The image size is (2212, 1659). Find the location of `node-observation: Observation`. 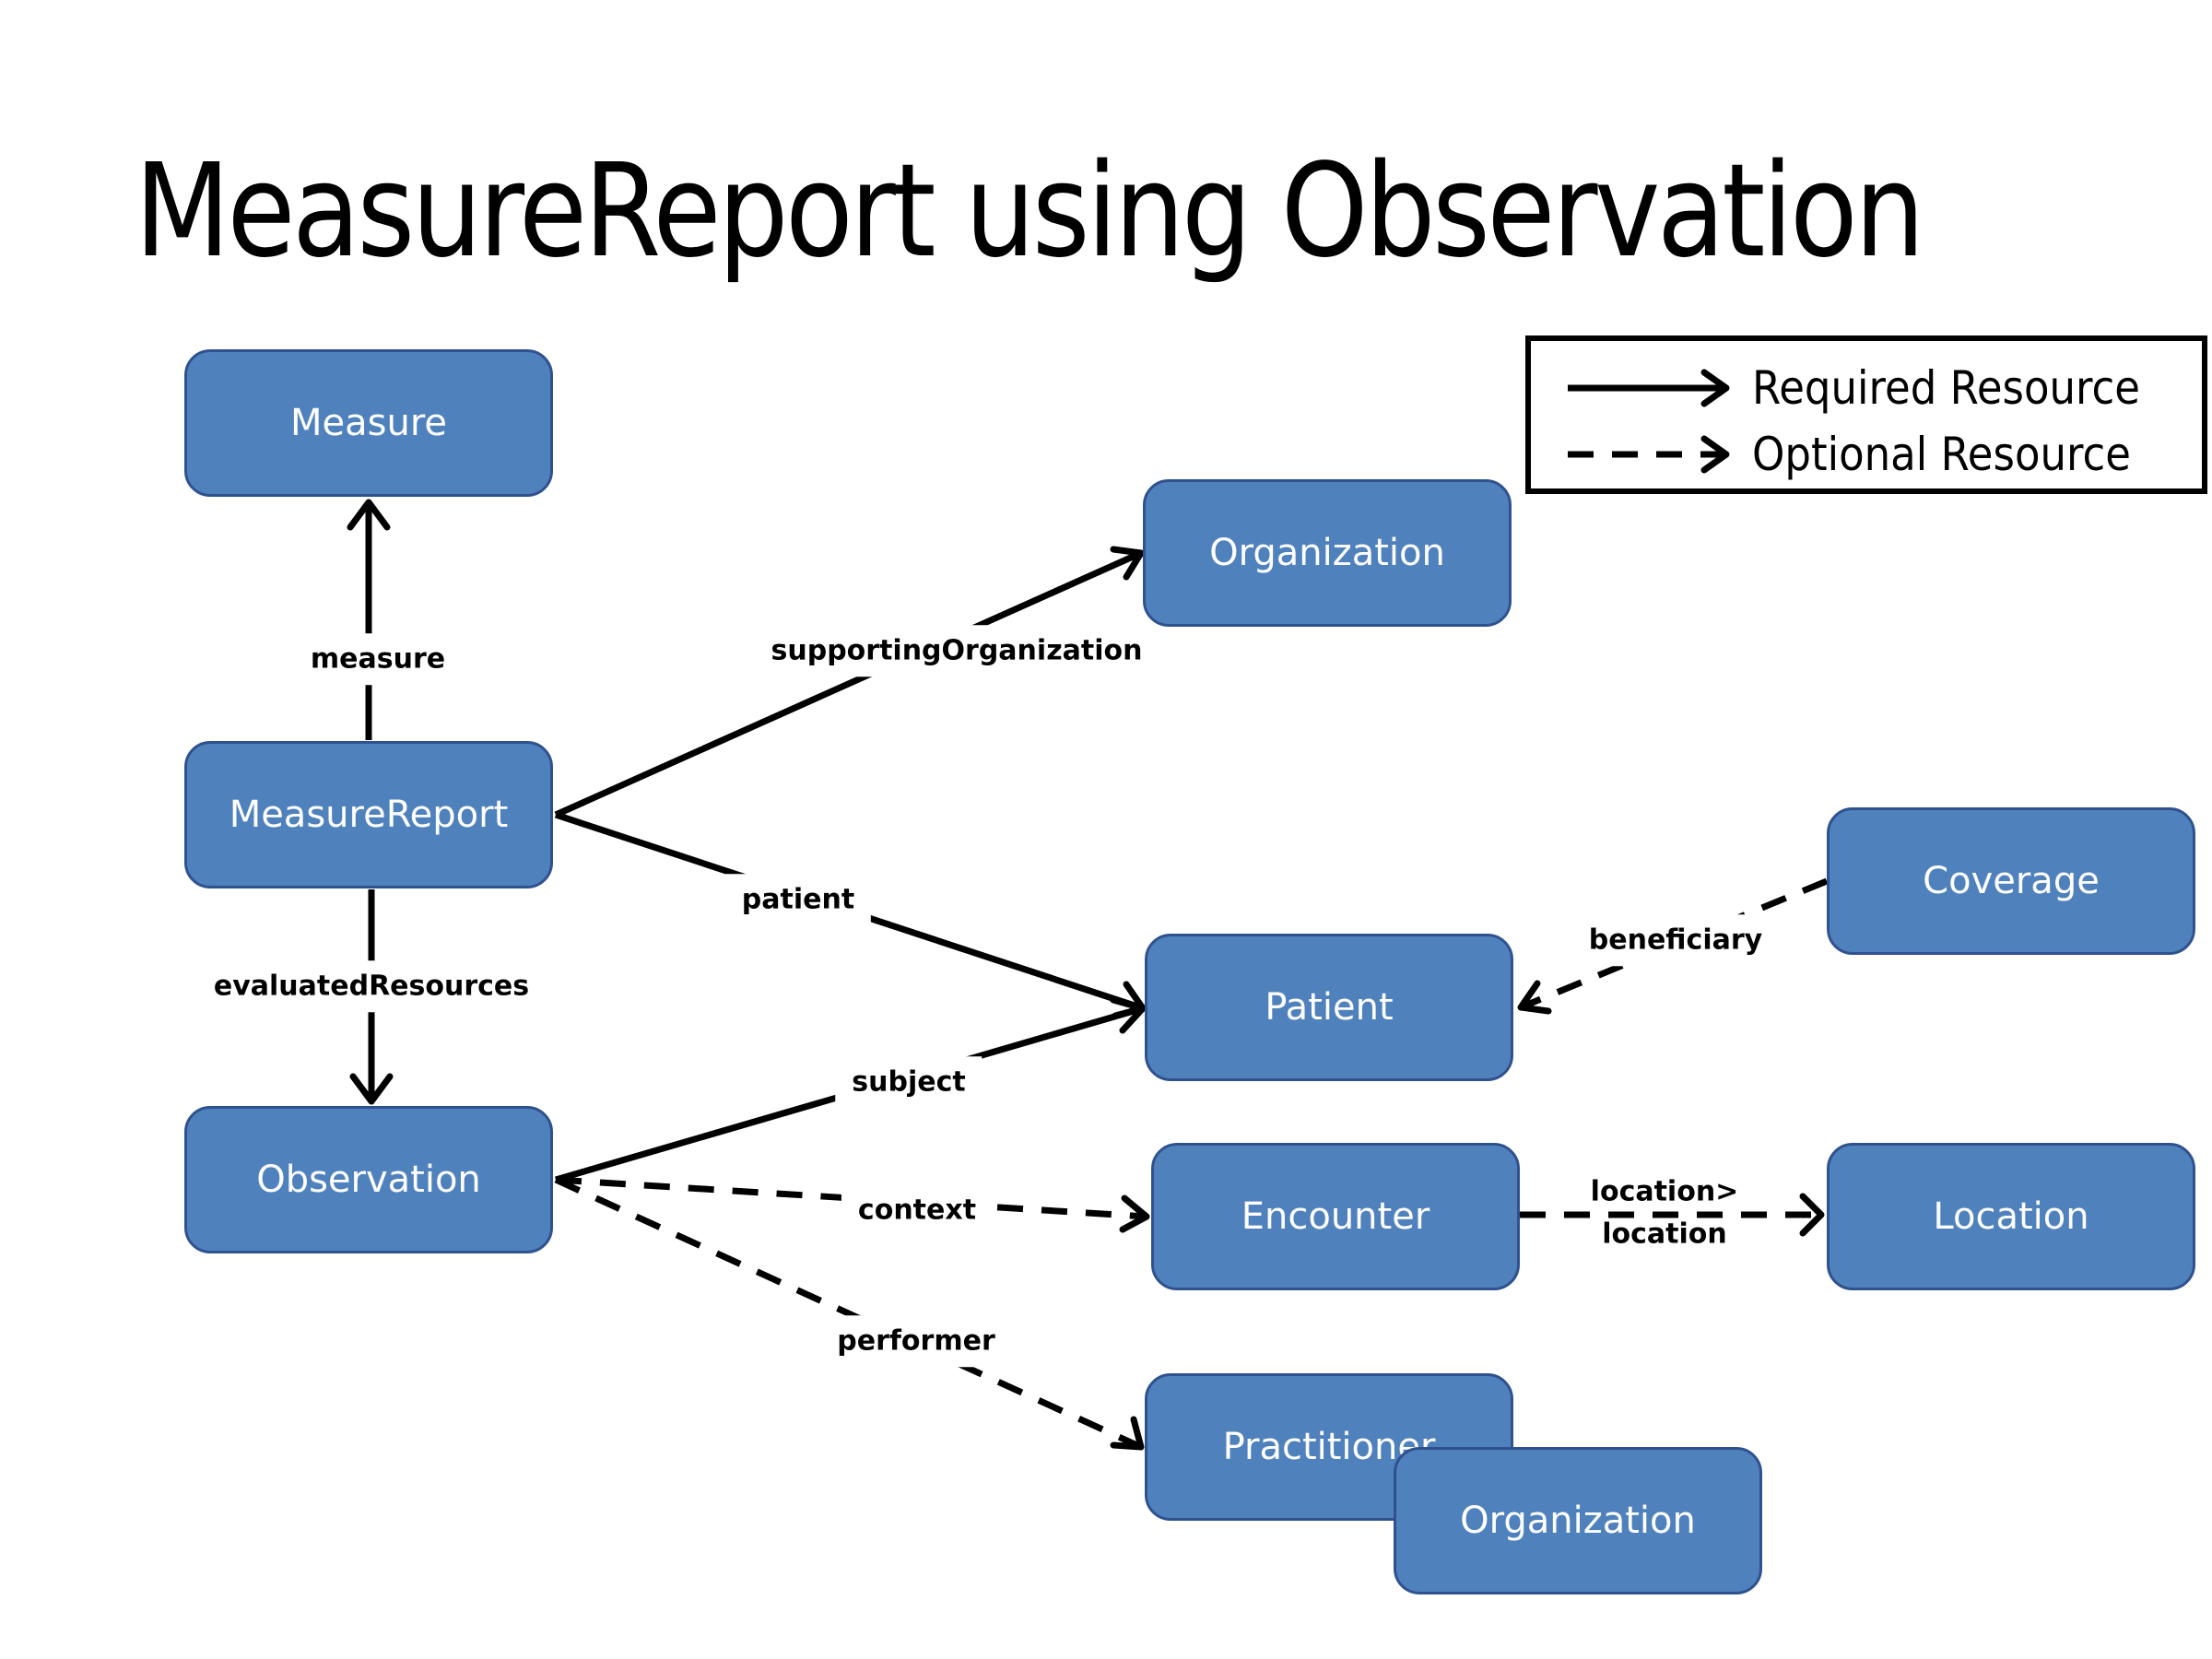

node-observation: Observation is located at coordinates (368, 1179).